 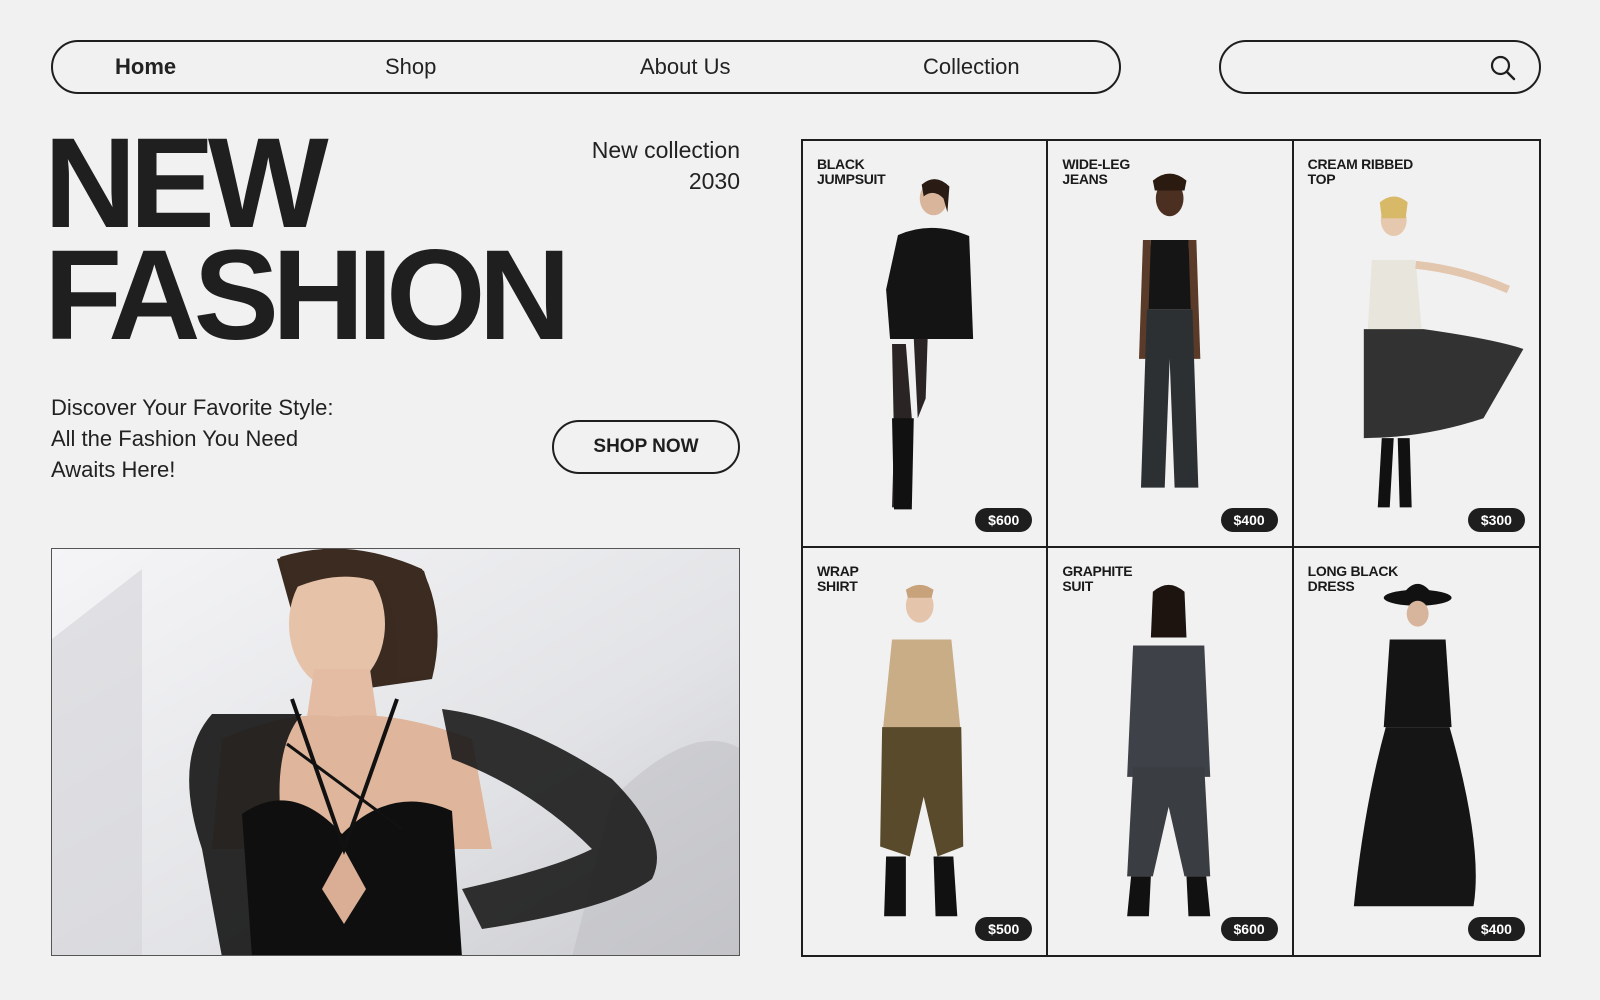 I want to click on product-card: CREAM RIBBED TOP $300, so click(x=1416, y=344).